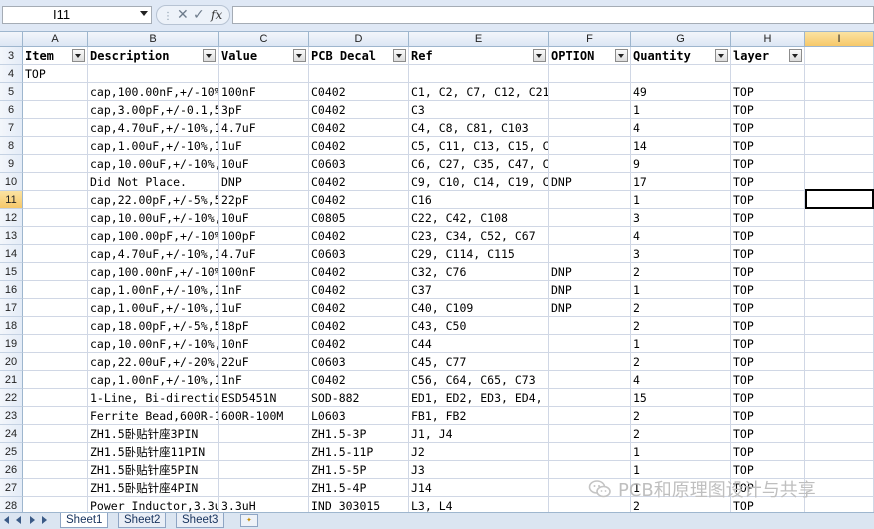 This screenshot has width=874, height=529. What do you see at coordinates (768, 56) in the screenshot?
I see `column-title-cell: layer` at bounding box center [768, 56].